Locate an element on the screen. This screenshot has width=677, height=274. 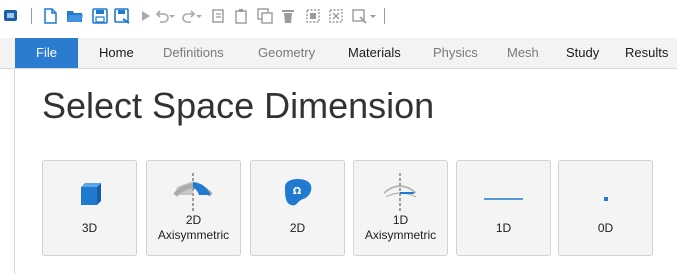
cube-icon is located at coordinates (91, 194).